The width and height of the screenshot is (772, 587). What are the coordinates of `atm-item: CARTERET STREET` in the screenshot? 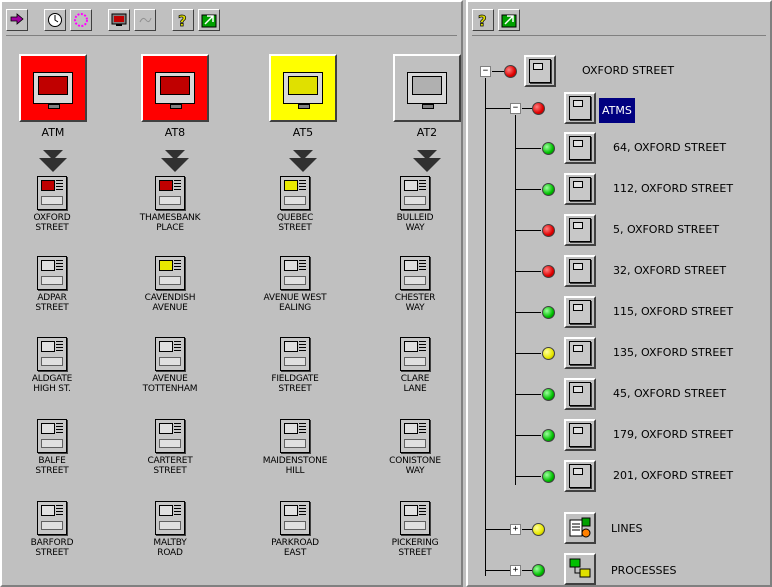 It's located at (170, 447).